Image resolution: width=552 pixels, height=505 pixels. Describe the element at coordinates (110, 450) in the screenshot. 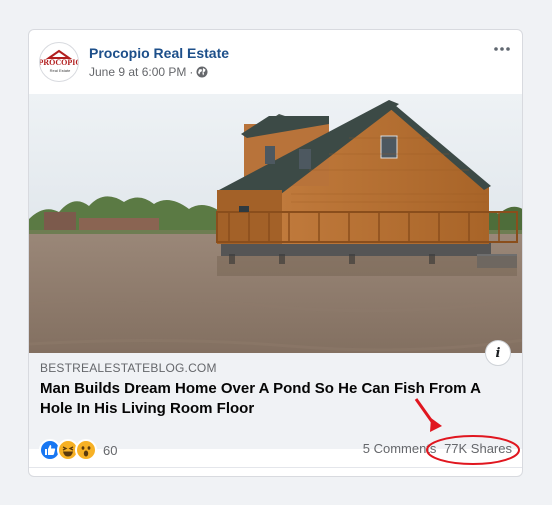

I see `reaction-count: 60` at that location.